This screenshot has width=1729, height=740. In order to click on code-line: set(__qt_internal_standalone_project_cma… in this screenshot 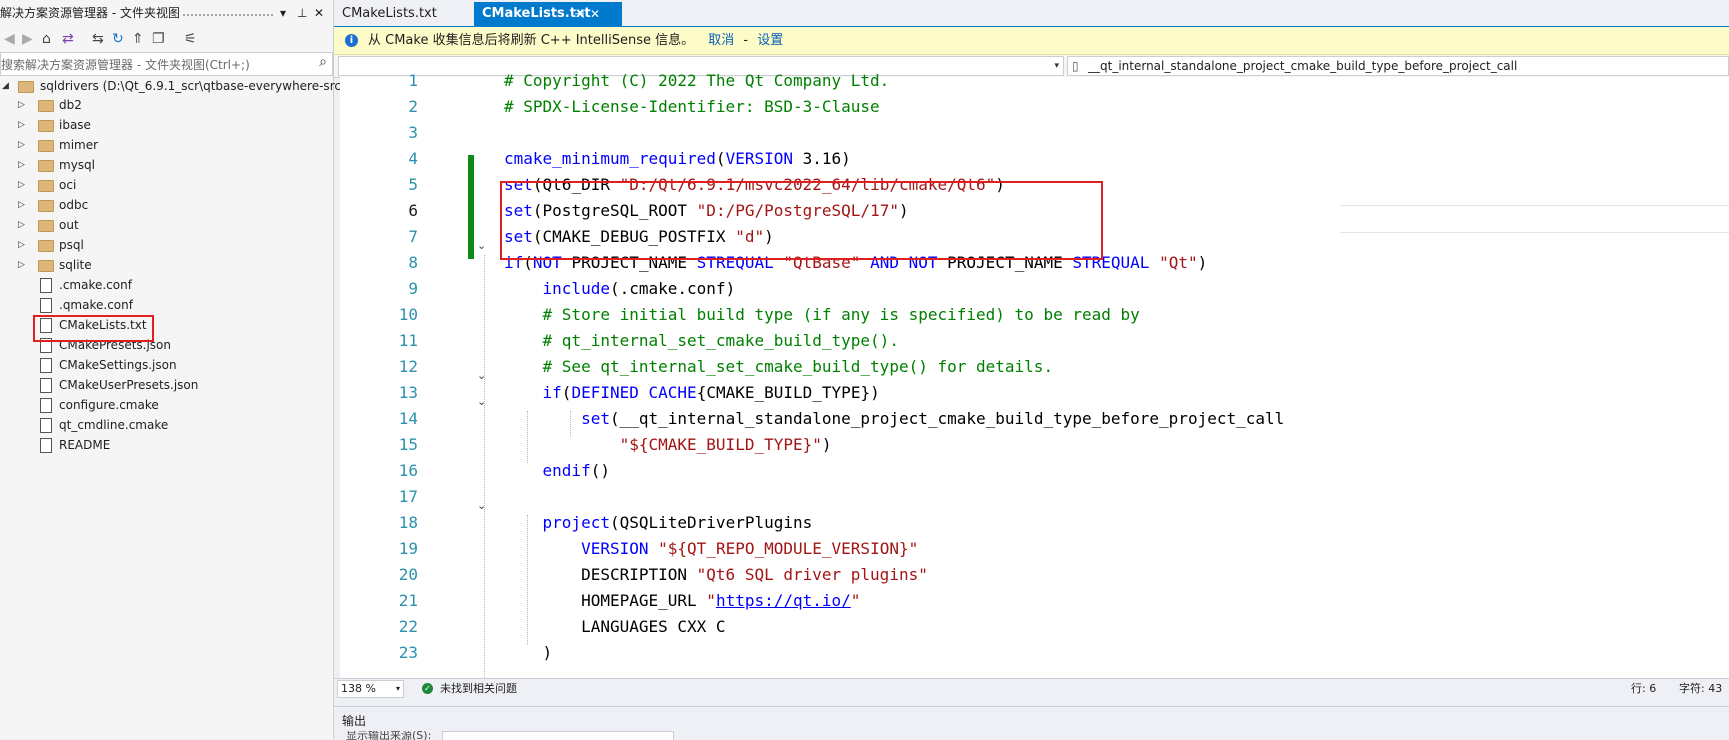, I will do `click(894, 419)`.